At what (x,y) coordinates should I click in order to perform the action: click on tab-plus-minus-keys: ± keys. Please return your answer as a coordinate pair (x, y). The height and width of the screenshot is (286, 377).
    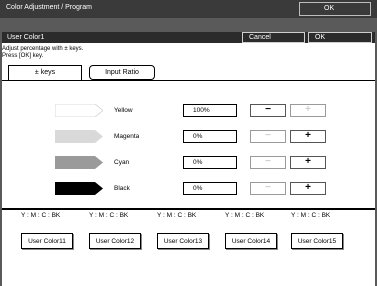
    Looking at the image, I should click on (45, 73).